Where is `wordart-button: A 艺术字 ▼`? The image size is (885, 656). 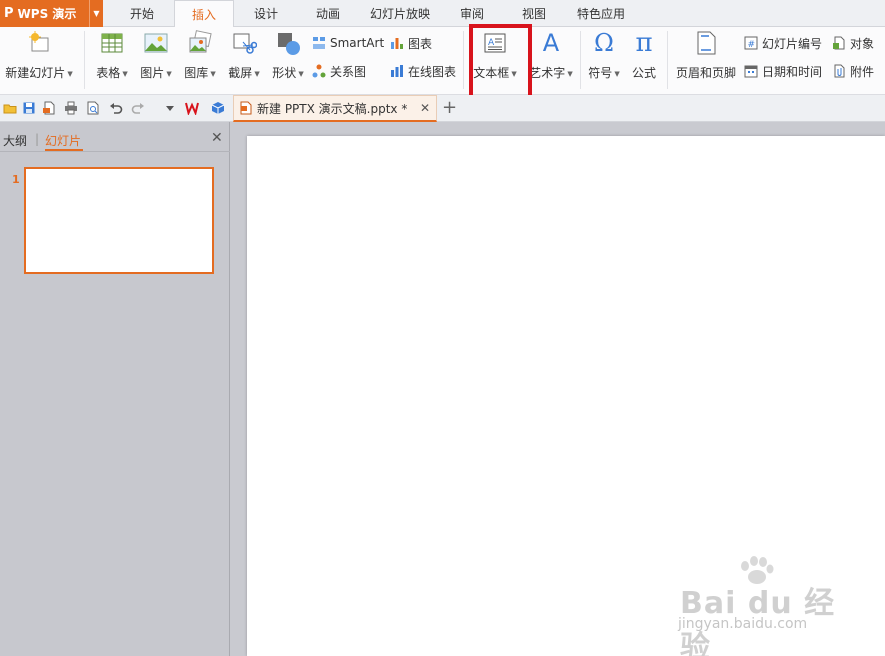 wordart-button: A 艺术字 ▼ is located at coordinates (551, 55).